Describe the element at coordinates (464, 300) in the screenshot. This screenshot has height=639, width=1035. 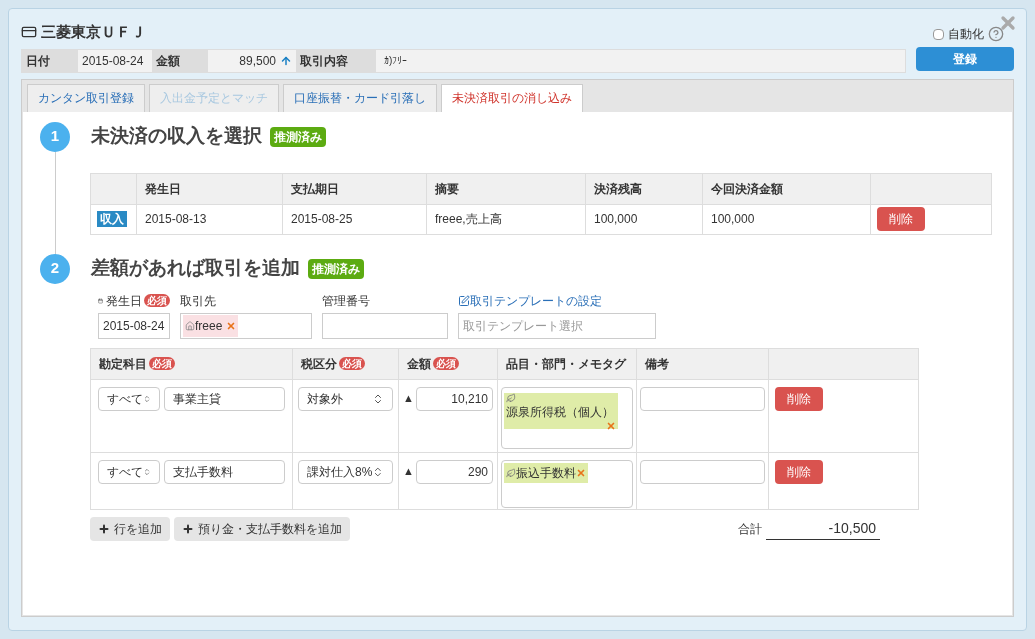
I see `edit-icon` at that location.